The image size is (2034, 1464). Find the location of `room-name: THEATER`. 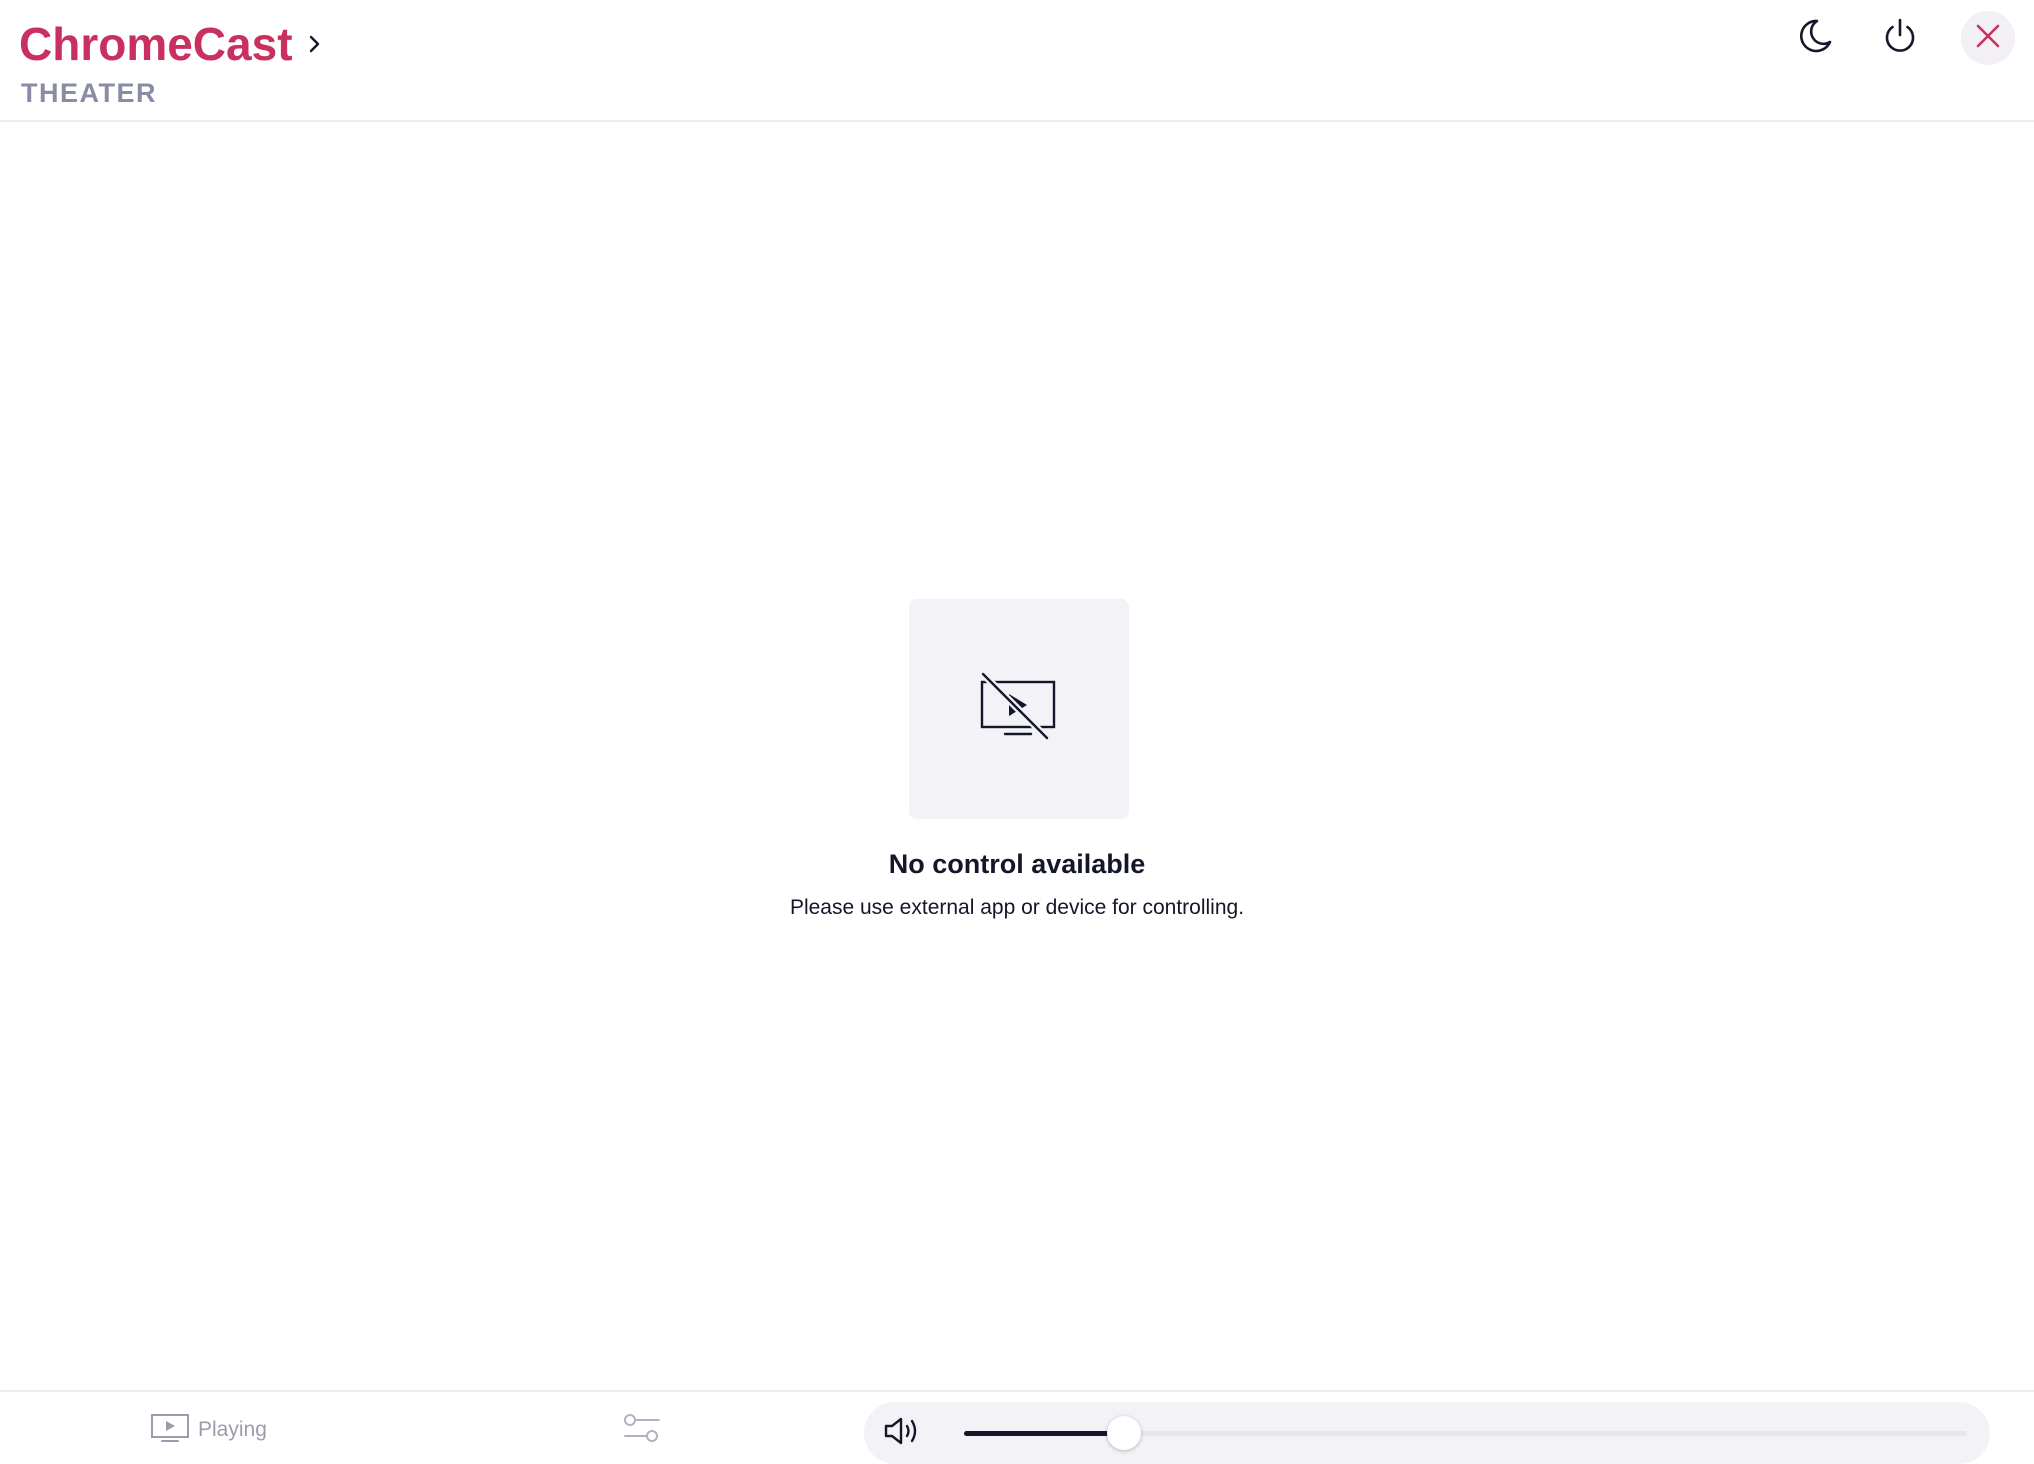

room-name: THEATER is located at coordinates (89, 93).